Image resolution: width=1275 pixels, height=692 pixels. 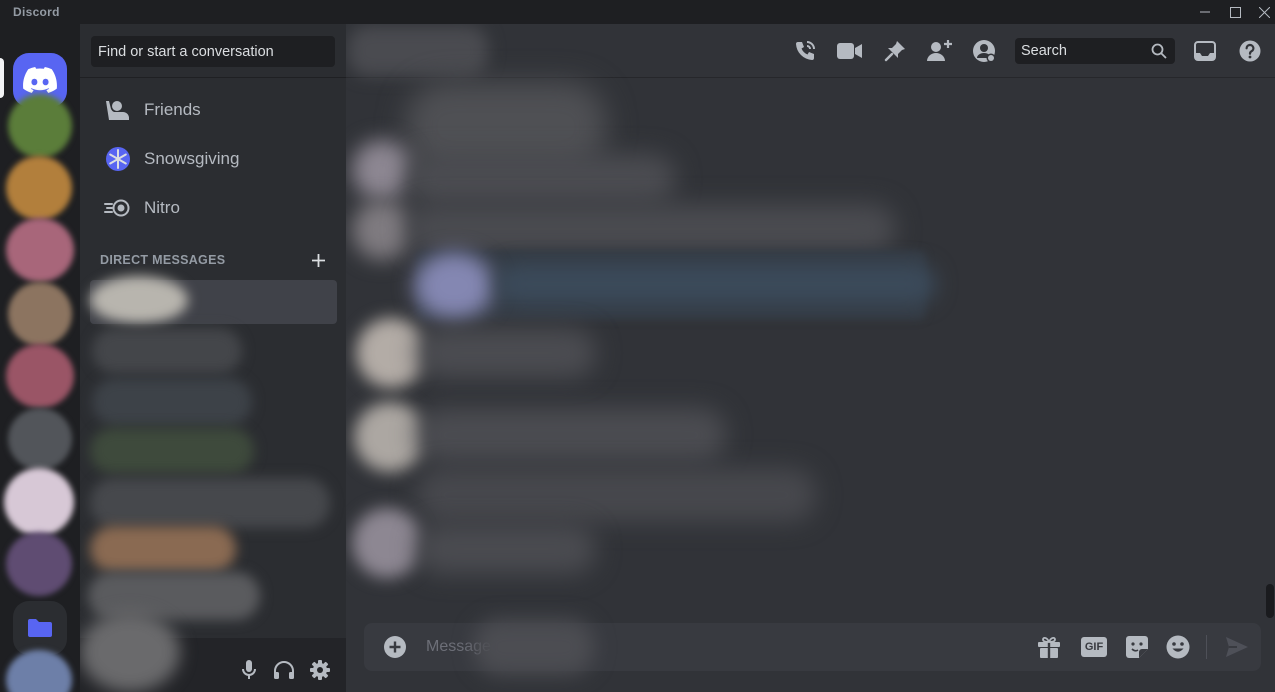 I want to click on start-voice-call-button, so click(x=805, y=51).